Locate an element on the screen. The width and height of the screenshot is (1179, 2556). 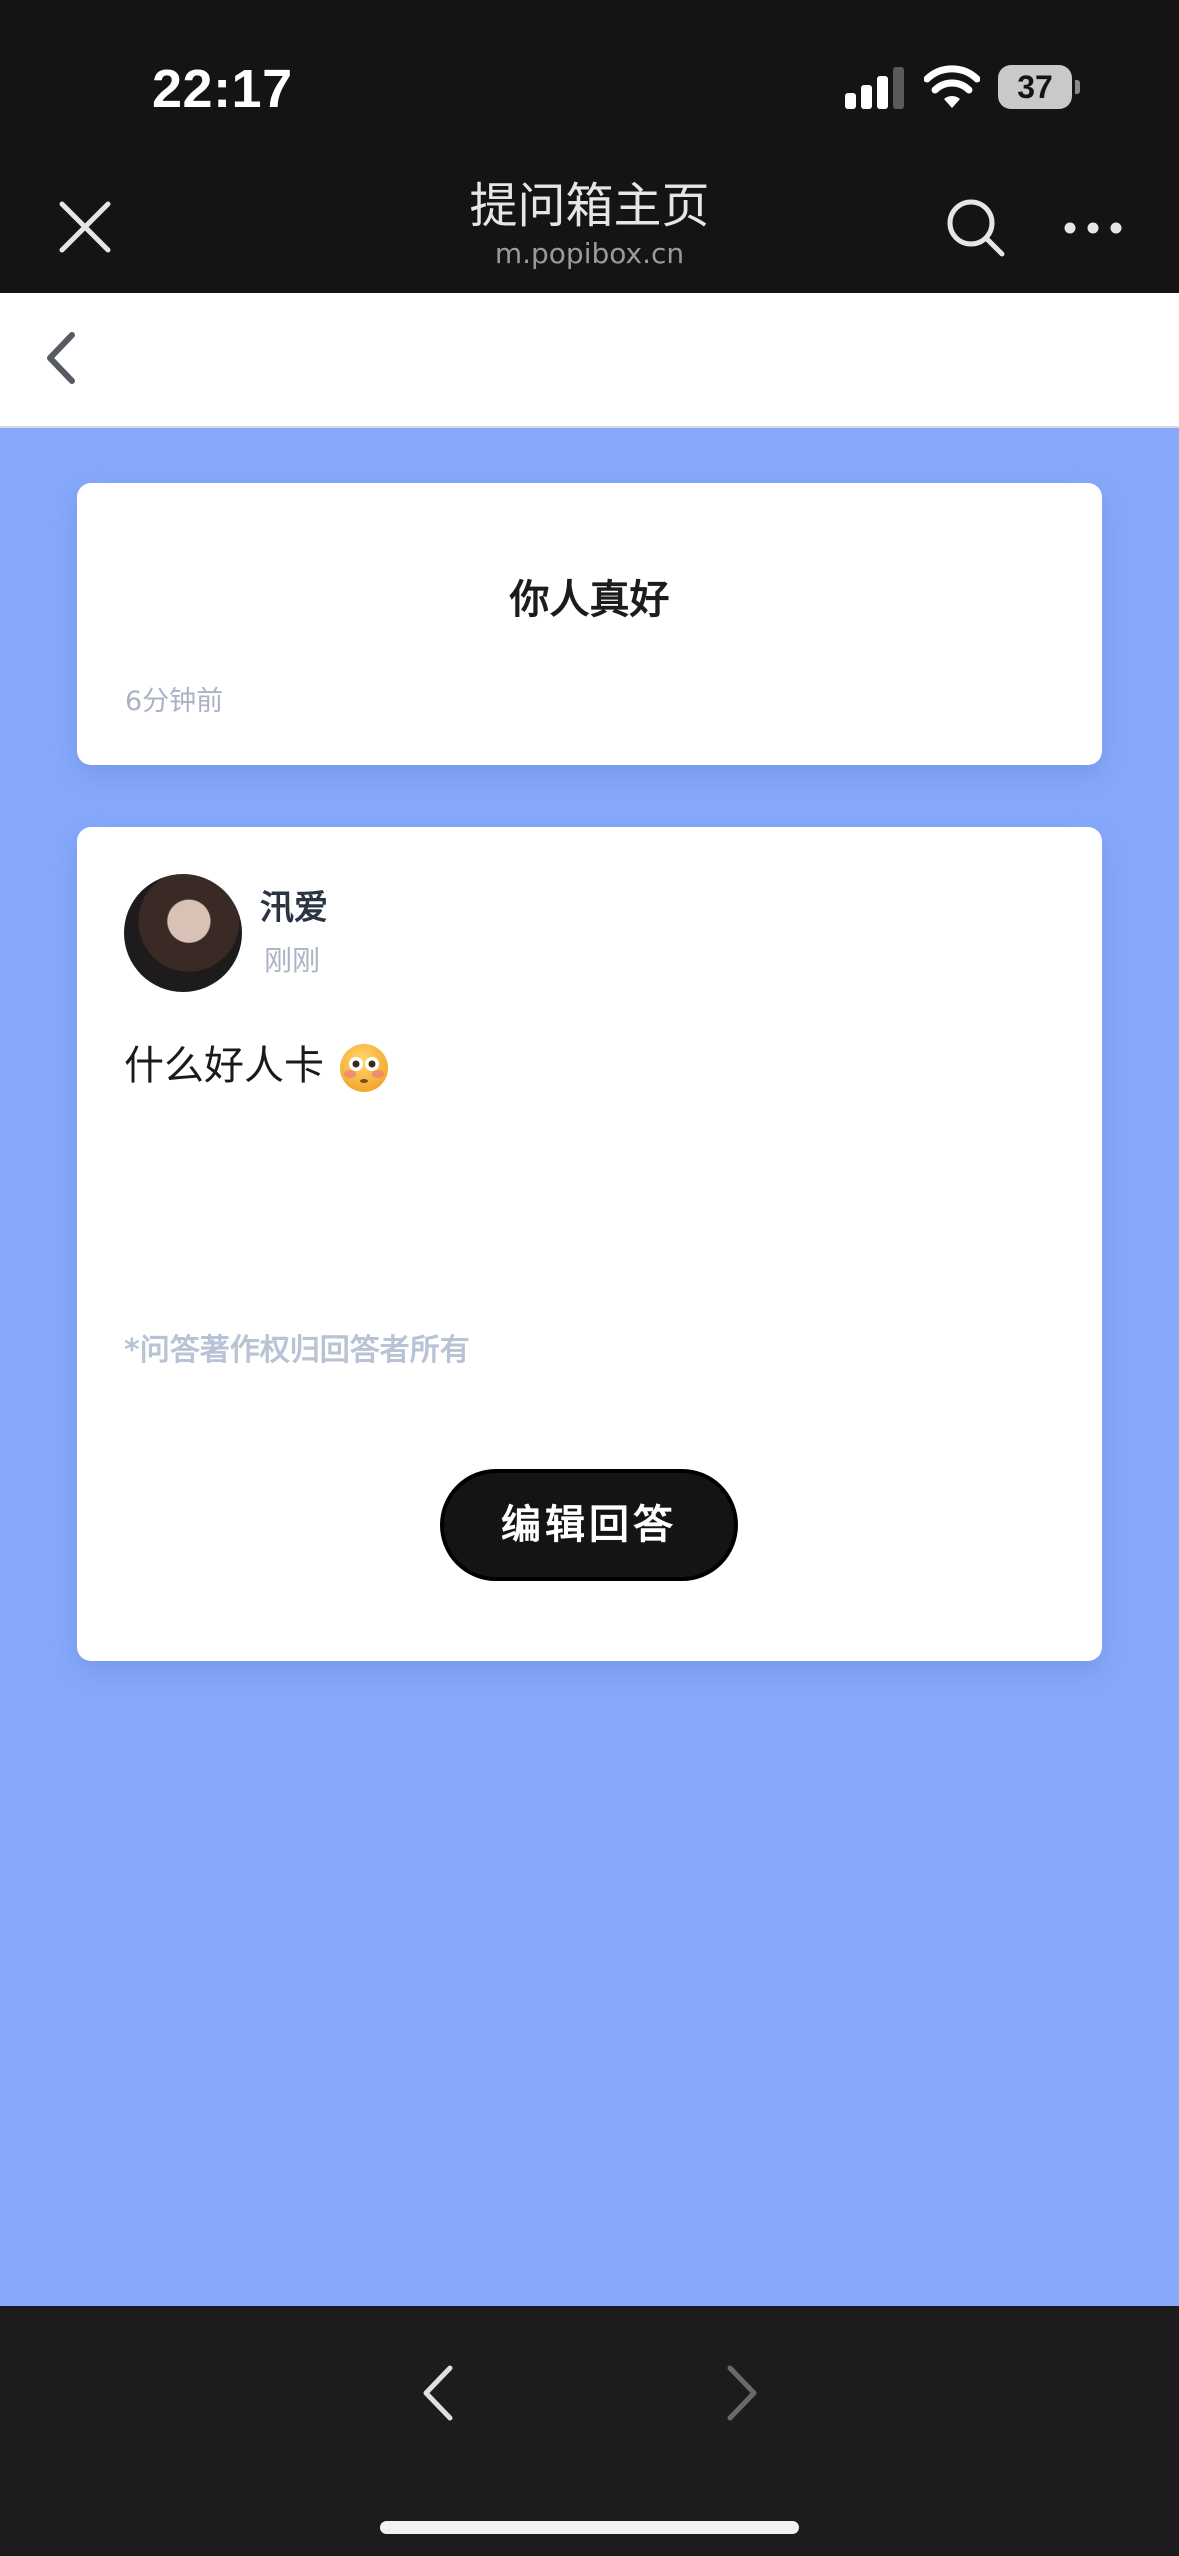
question-text: 你人真好 is located at coordinates (589, 600).